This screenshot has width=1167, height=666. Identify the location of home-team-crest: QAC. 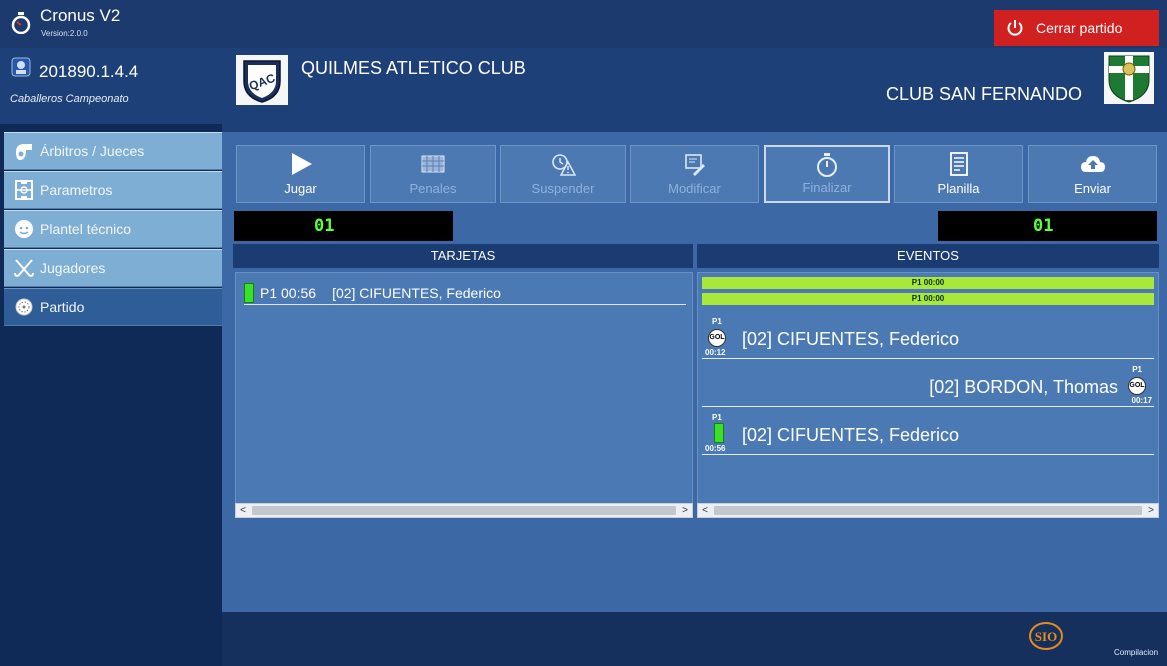
(262, 80).